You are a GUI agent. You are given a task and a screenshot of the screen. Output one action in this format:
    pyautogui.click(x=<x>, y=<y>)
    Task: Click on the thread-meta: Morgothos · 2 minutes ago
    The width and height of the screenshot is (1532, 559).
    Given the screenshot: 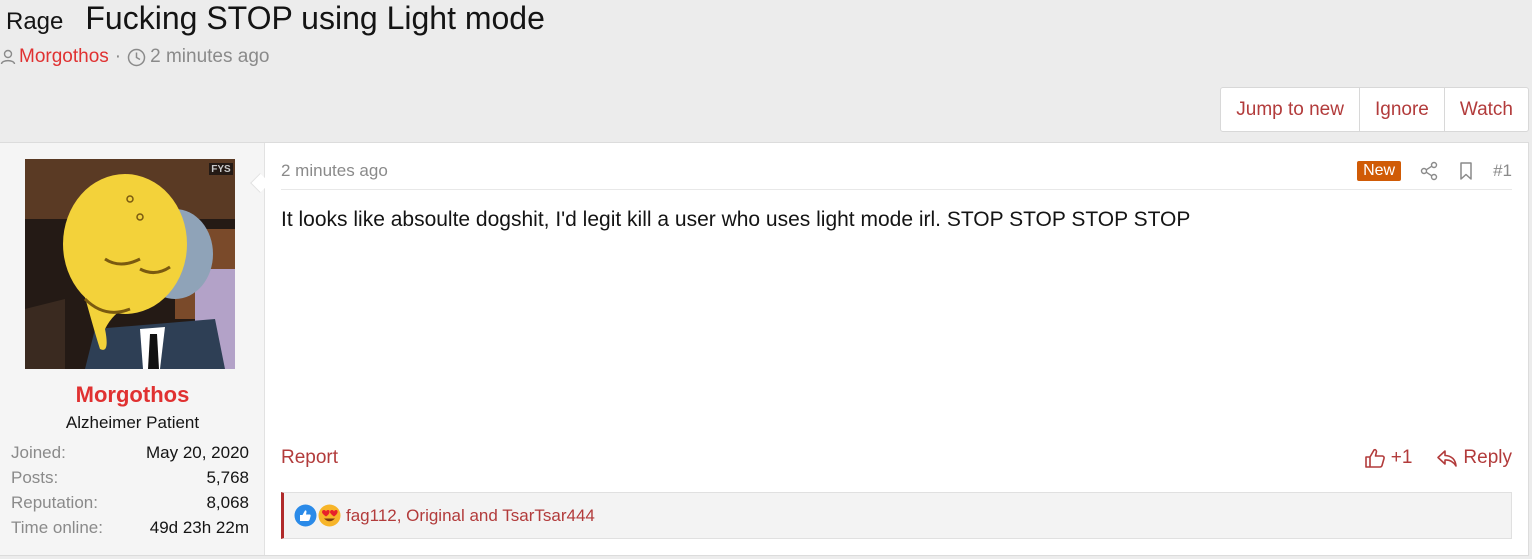 What is the action you would take?
    pyautogui.click(x=134, y=57)
    